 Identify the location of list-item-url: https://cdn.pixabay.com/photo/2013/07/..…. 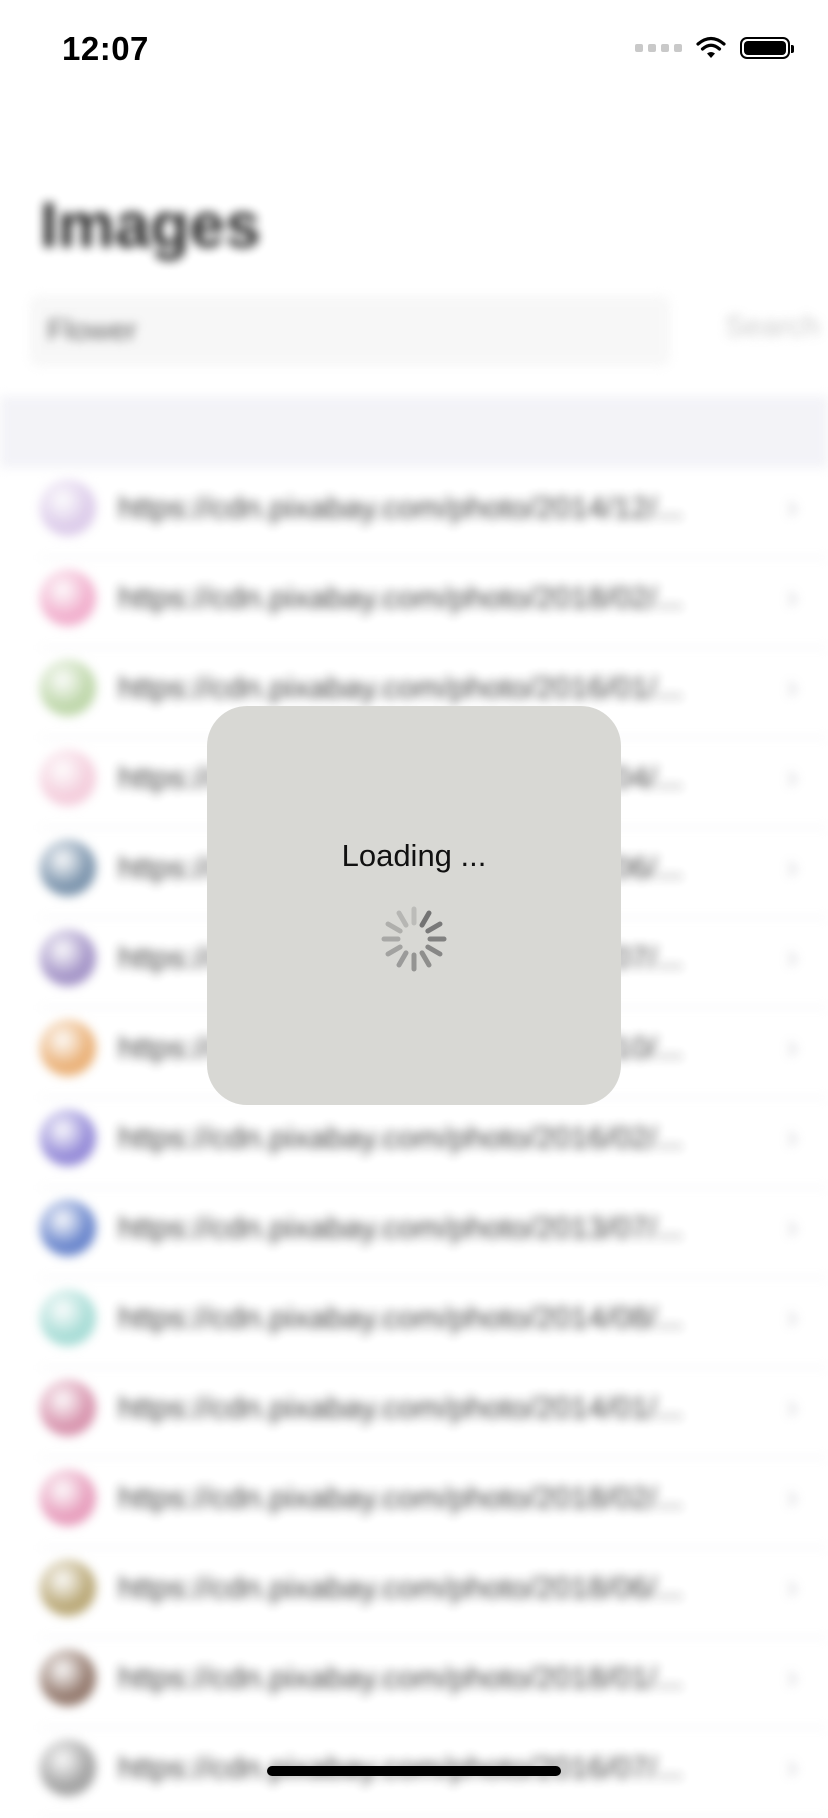
(400, 1227).